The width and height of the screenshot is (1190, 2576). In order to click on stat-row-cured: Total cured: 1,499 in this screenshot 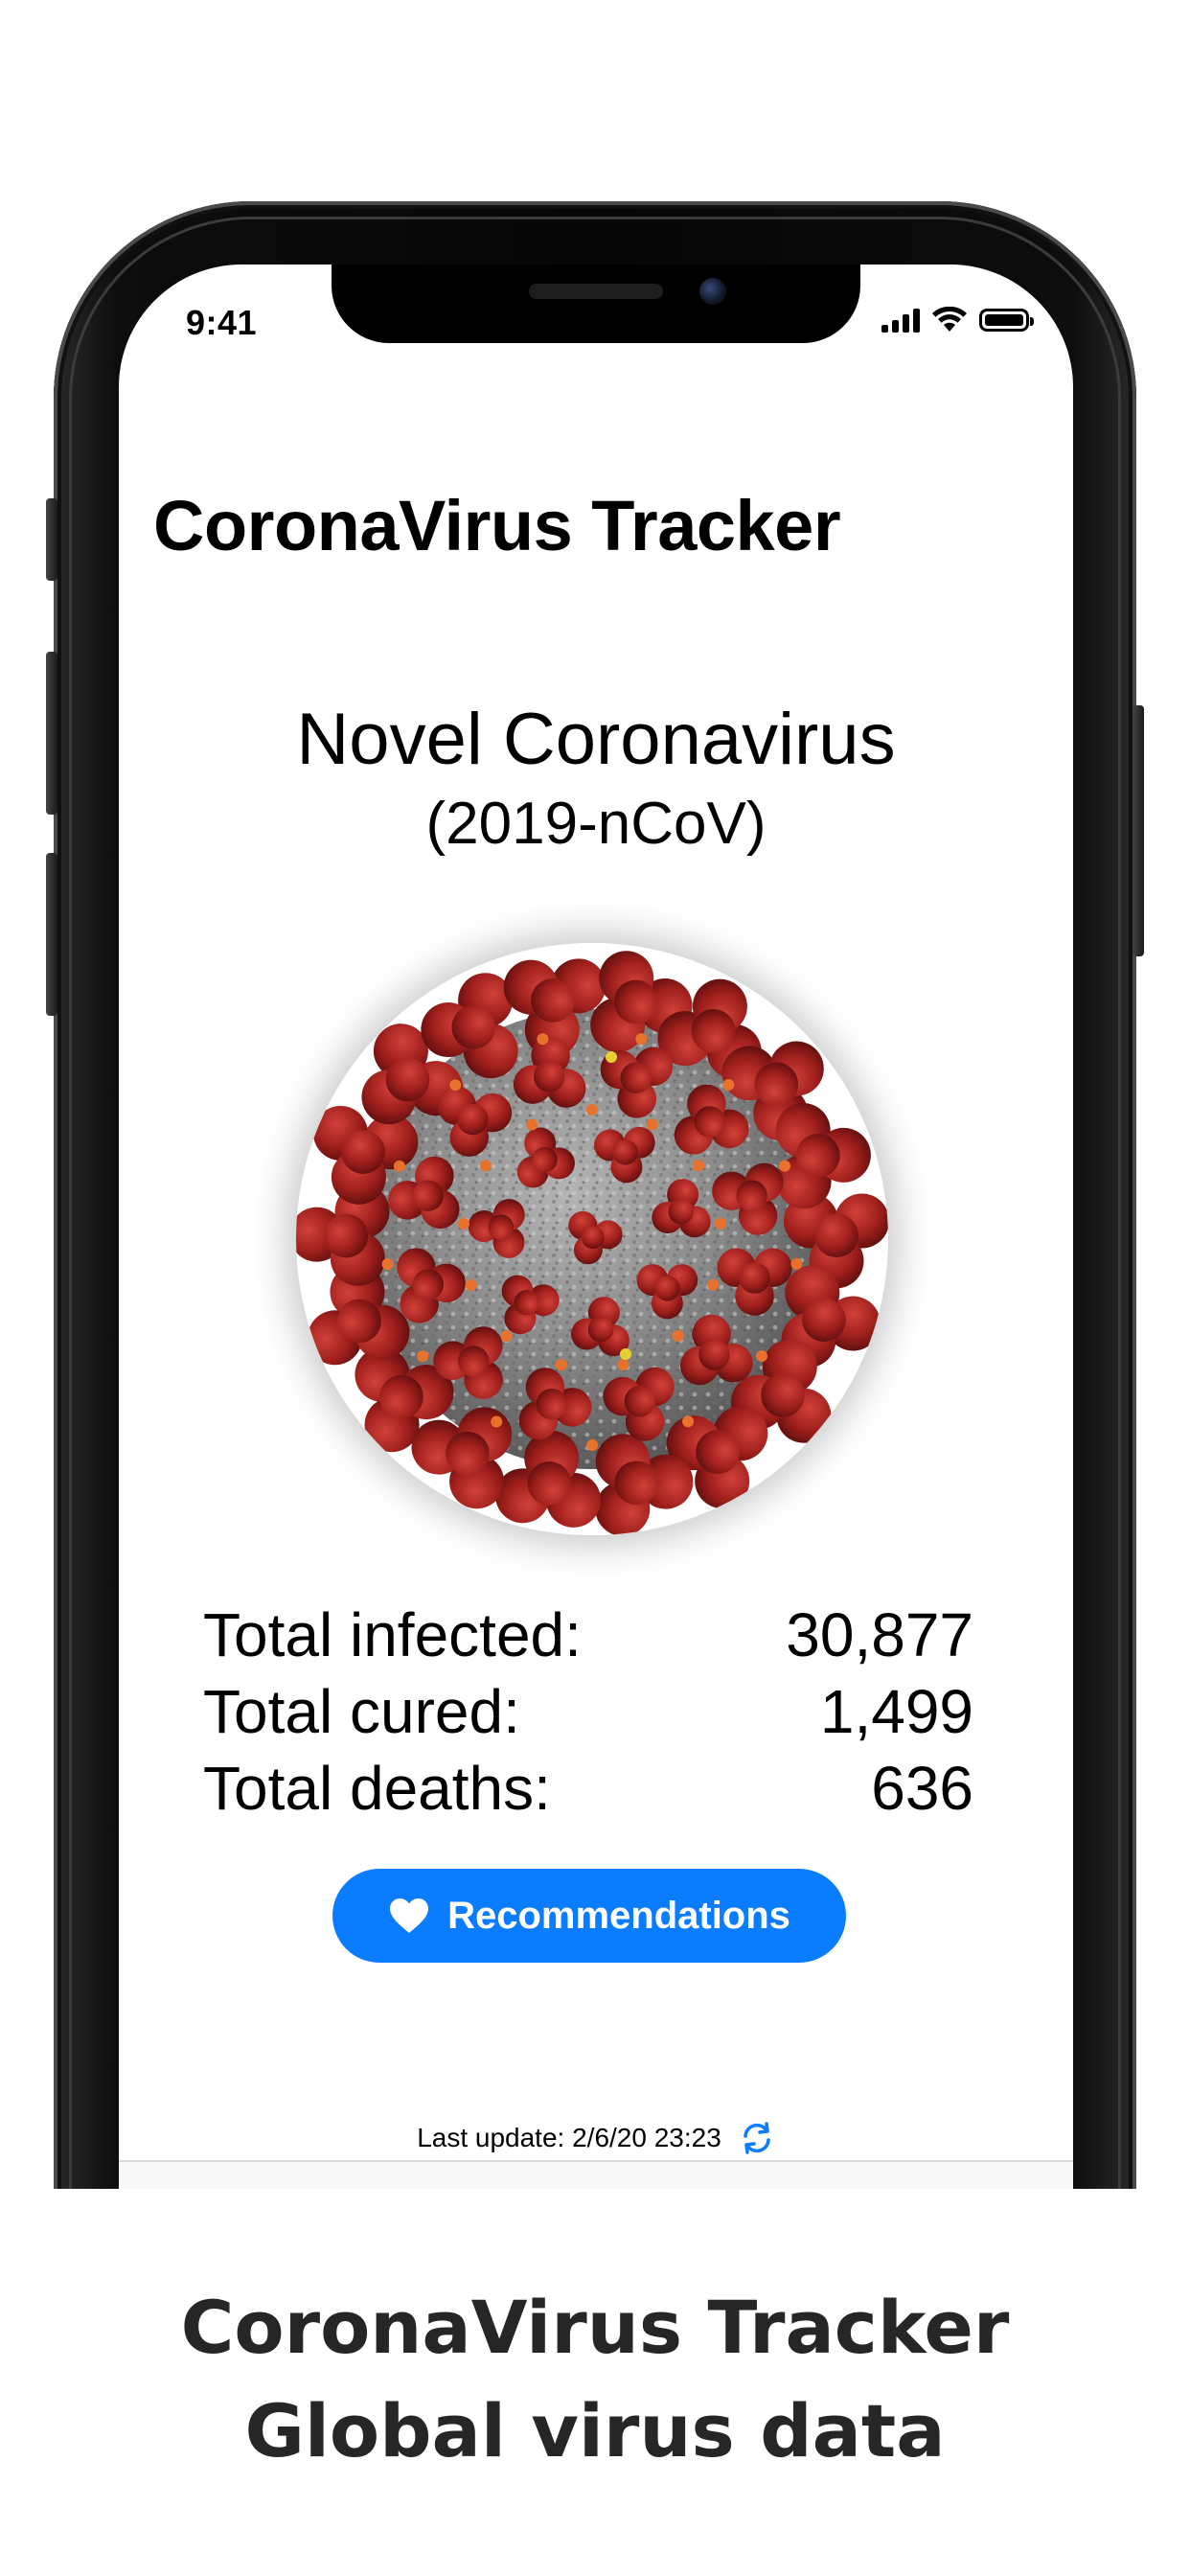, I will do `click(588, 1711)`.